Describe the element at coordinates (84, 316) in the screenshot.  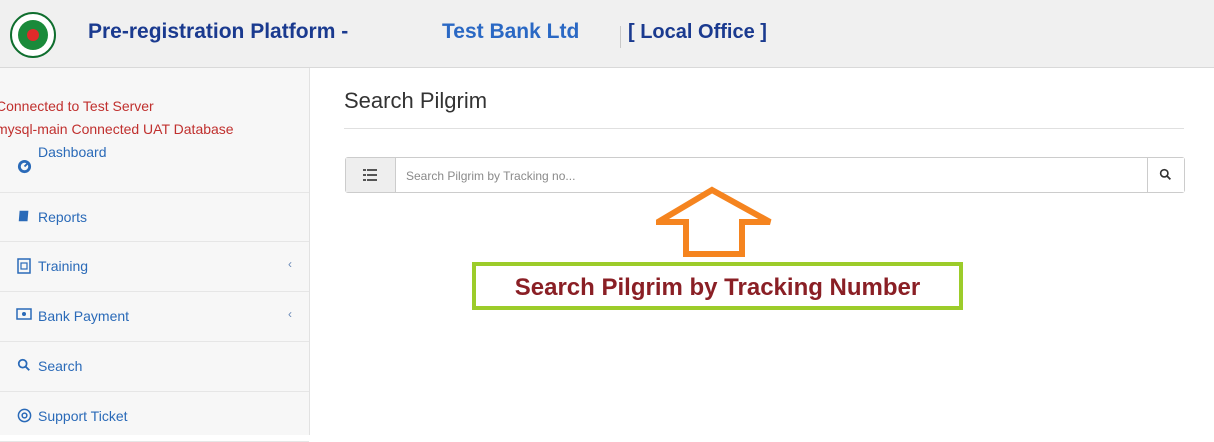
I see `sidebar-item-label: Bank Payment` at that location.